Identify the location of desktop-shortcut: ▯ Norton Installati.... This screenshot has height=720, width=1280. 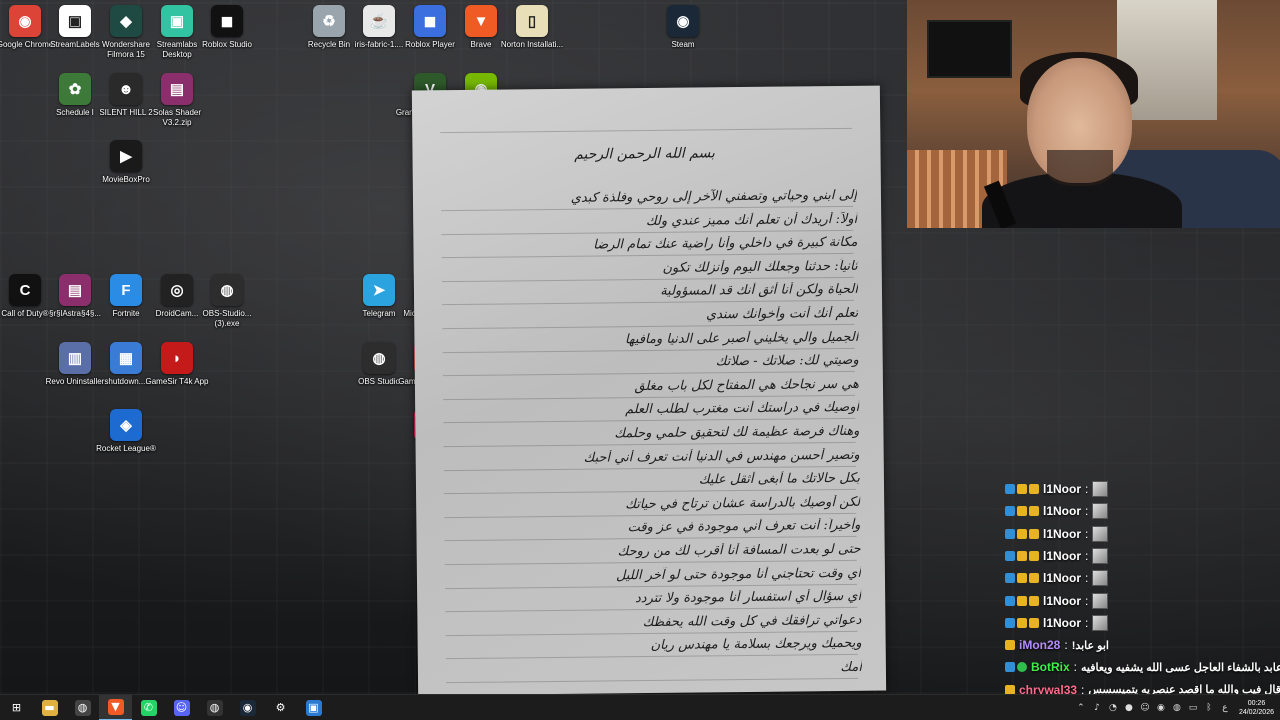
(532, 27).